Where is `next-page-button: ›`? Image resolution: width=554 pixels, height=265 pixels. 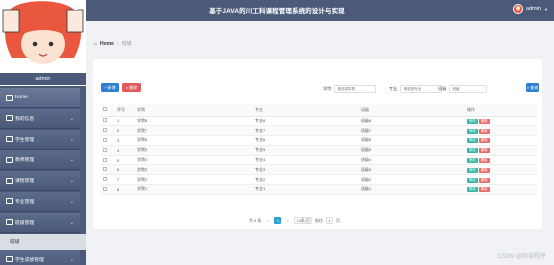 next-page-button: › is located at coordinates (287, 220).